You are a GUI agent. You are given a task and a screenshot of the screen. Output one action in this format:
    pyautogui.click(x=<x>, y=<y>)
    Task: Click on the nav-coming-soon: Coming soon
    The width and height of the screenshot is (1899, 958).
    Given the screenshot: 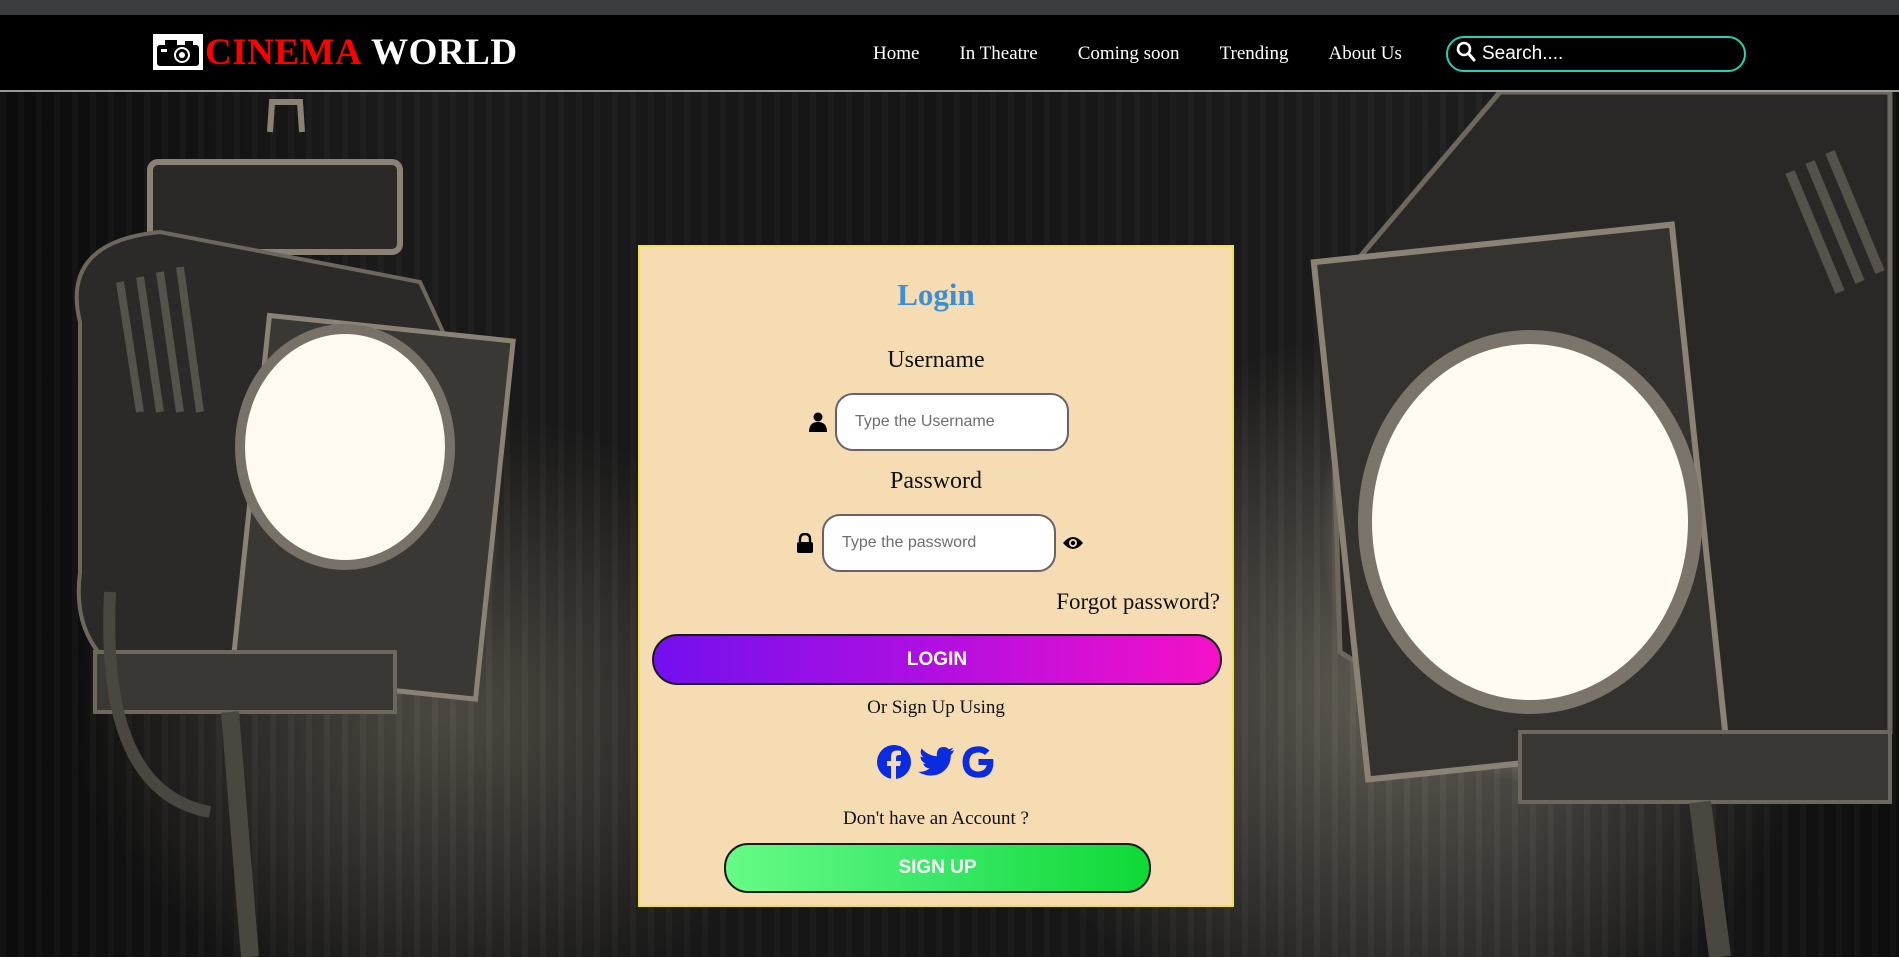 What is the action you would take?
    pyautogui.click(x=1129, y=54)
    